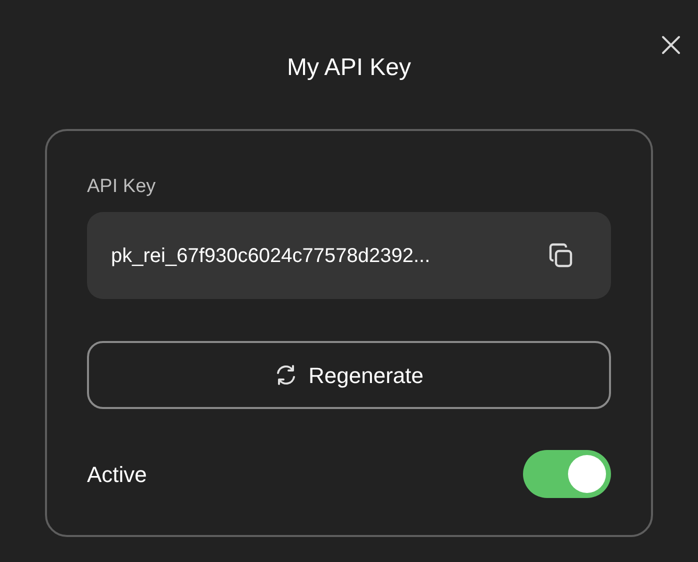 The height and width of the screenshot is (562, 698). What do you see at coordinates (349, 68) in the screenshot?
I see `dialog-title: My API Key` at bounding box center [349, 68].